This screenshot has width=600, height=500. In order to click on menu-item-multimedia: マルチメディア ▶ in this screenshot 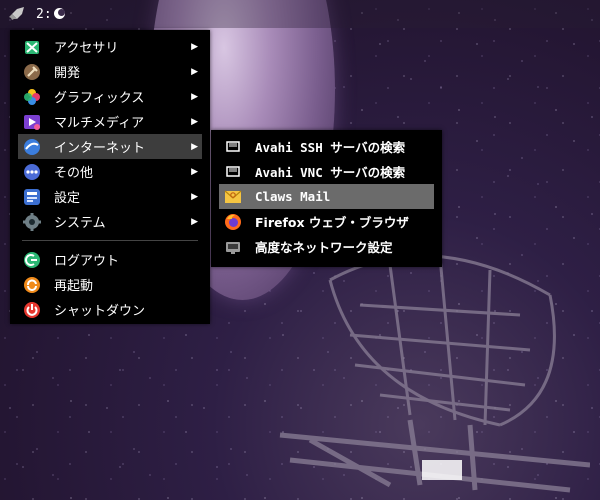, I will do `click(110, 121)`.